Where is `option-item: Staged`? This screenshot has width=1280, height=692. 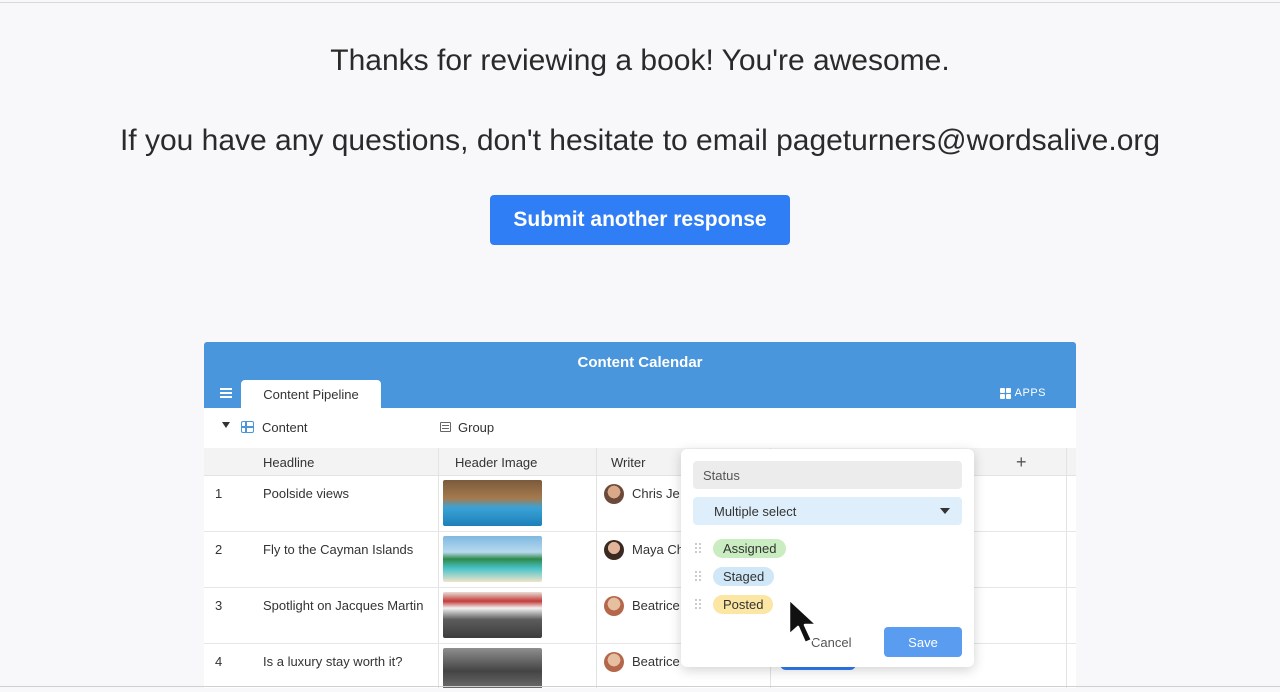 option-item: Staged is located at coordinates (735, 576).